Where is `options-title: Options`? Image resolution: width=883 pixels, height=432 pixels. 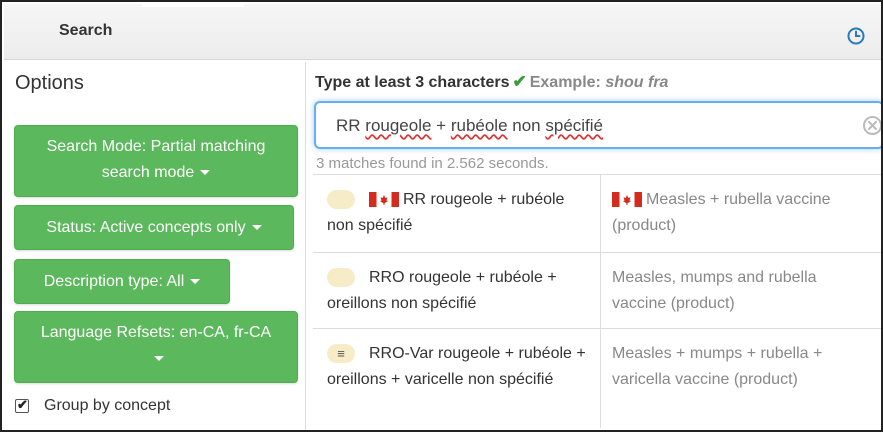
options-title: Options is located at coordinates (49, 83).